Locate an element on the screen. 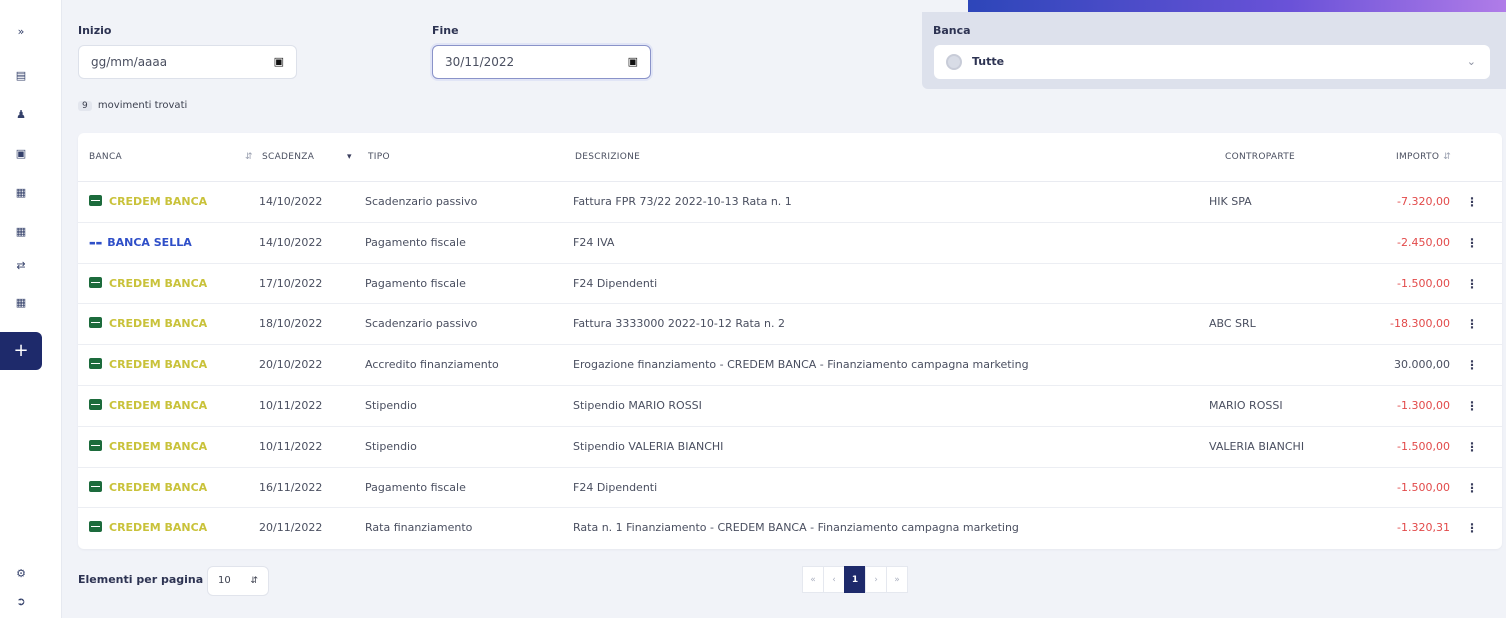 Image resolution: width=1506 pixels, height=618 pixels. row-counterpart: MARIO ROSSI is located at coordinates (1246, 405).